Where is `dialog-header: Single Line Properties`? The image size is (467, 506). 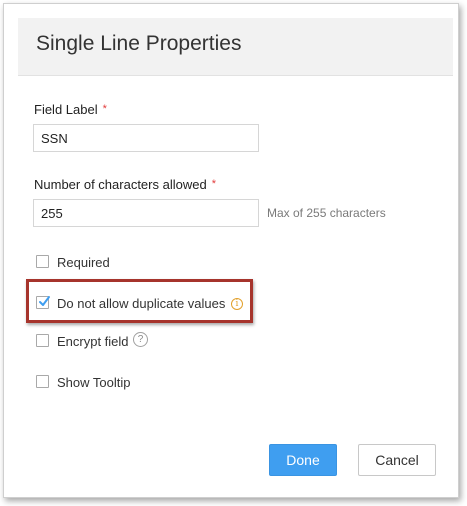
dialog-header: Single Line Properties is located at coordinates (235, 47).